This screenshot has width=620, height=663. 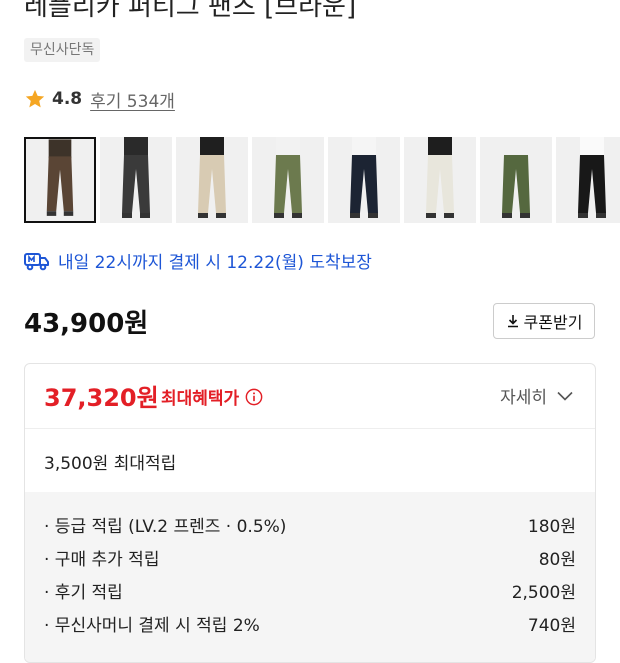 What do you see at coordinates (102, 560) in the screenshot?
I see `points-row-label: · 구매 추가 적립` at bounding box center [102, 560].